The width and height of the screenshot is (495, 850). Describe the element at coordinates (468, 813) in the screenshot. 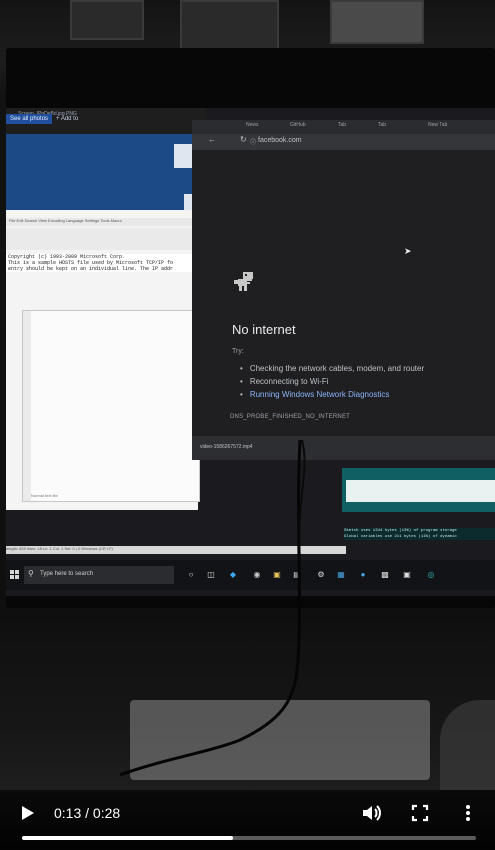

I see `more-options-icon` at that location.